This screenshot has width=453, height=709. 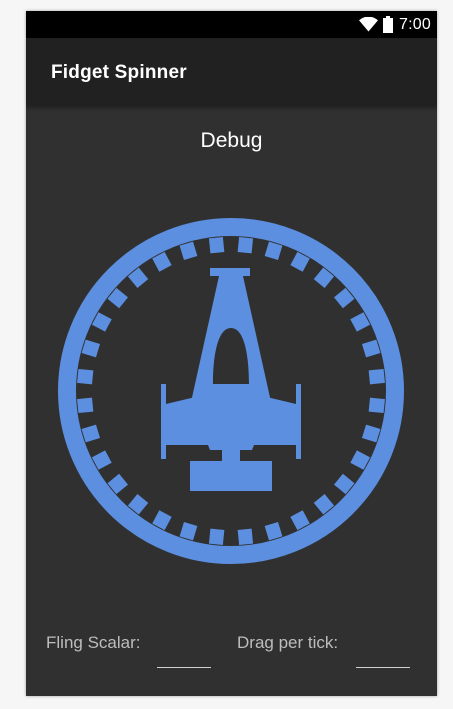 I want to click on status-icons: 7:00, so click(x=395, y=24).